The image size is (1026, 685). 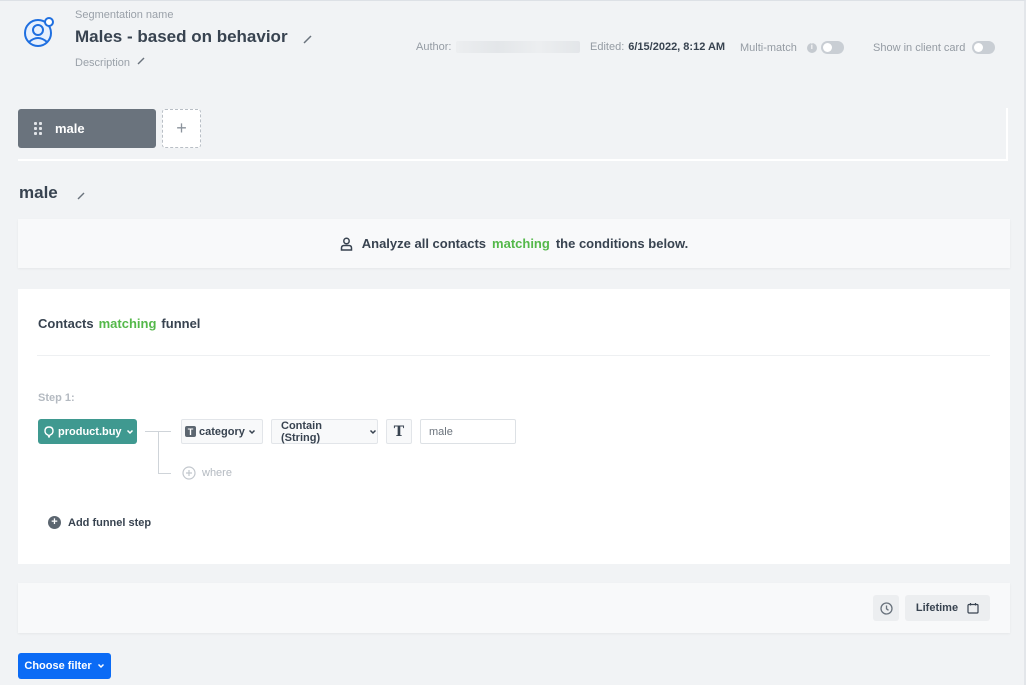 What do you see at coordinates (677, 47) in the screenshot?
I see `edited-value: 6/15/2022, 8:12 AM` at bounding box center [677, 47].